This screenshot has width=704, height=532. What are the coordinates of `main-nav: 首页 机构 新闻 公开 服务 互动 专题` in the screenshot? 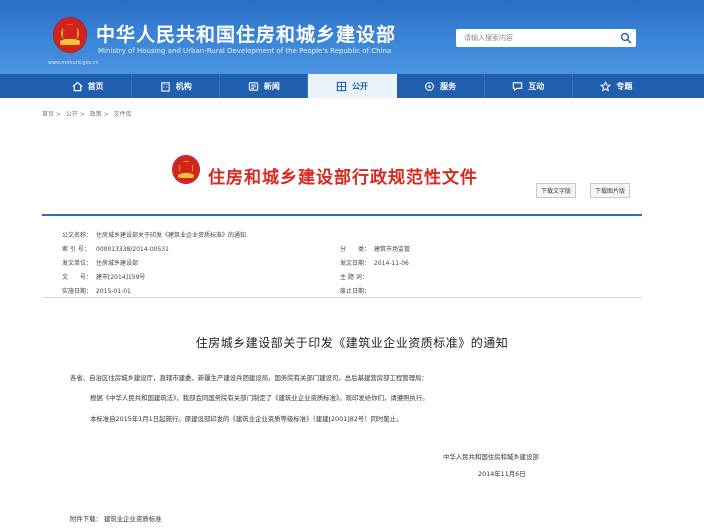 It's located at (352, 86).